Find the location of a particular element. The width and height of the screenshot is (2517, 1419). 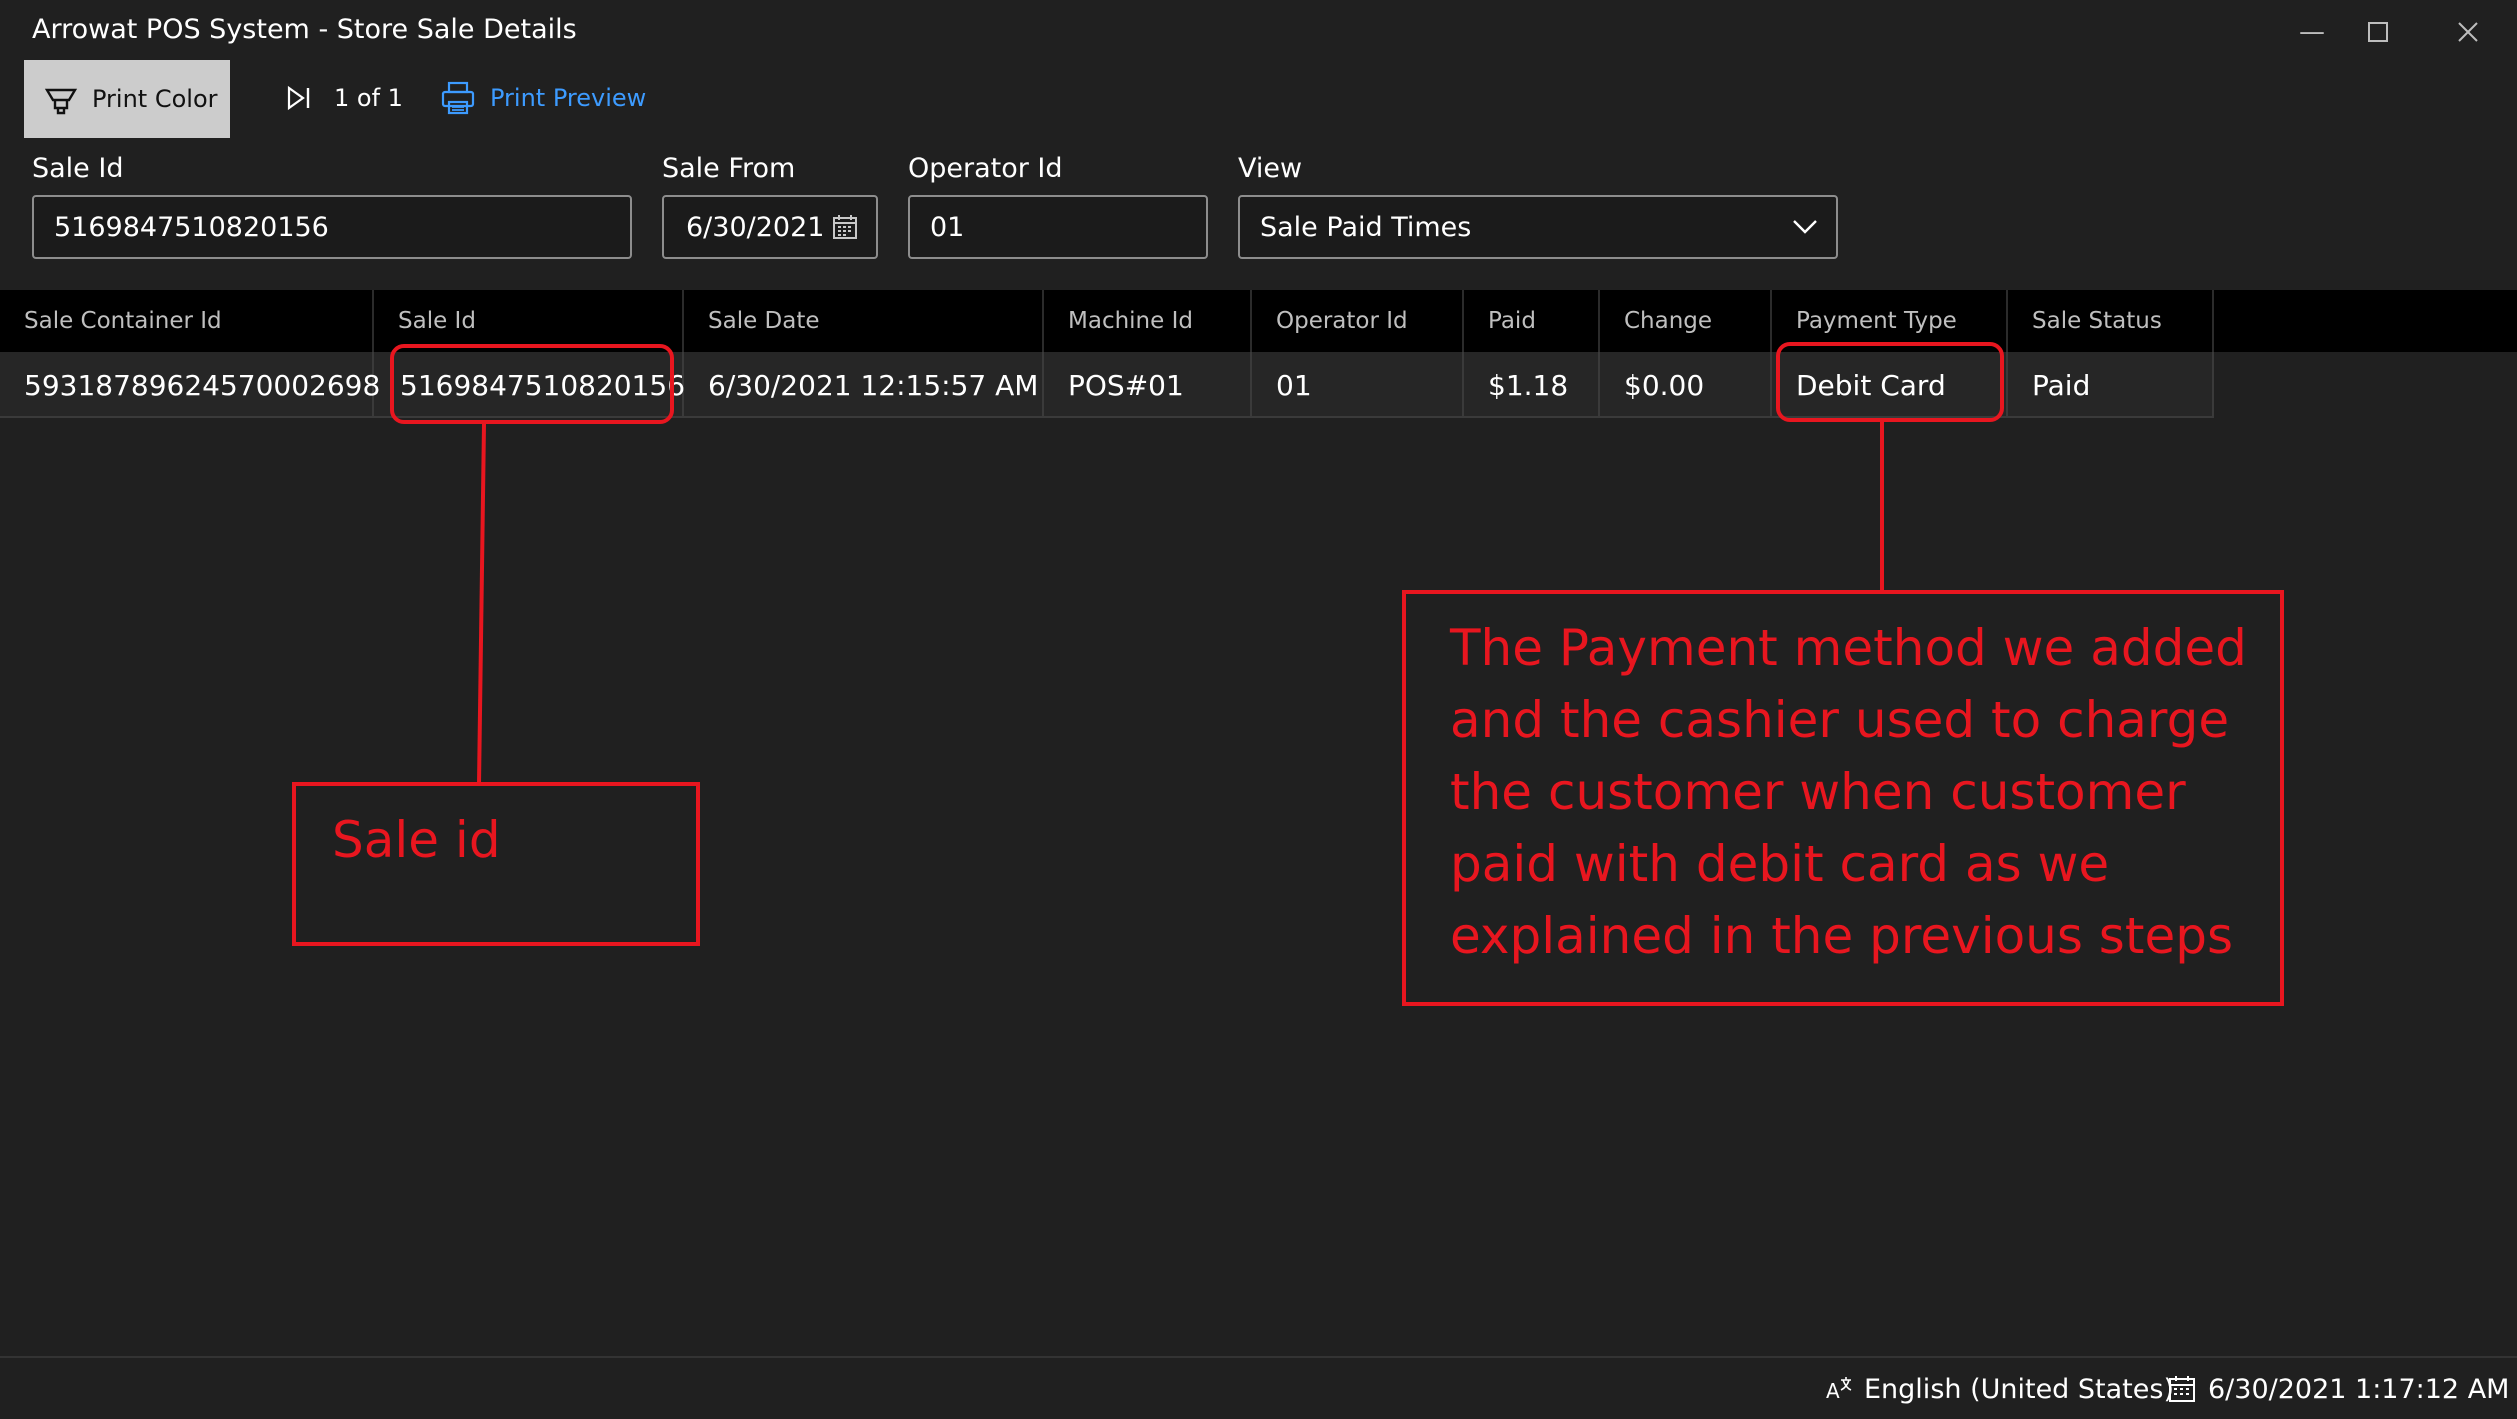

annotation-box-sale-id: Sale id is located at coordinates (496, 864).